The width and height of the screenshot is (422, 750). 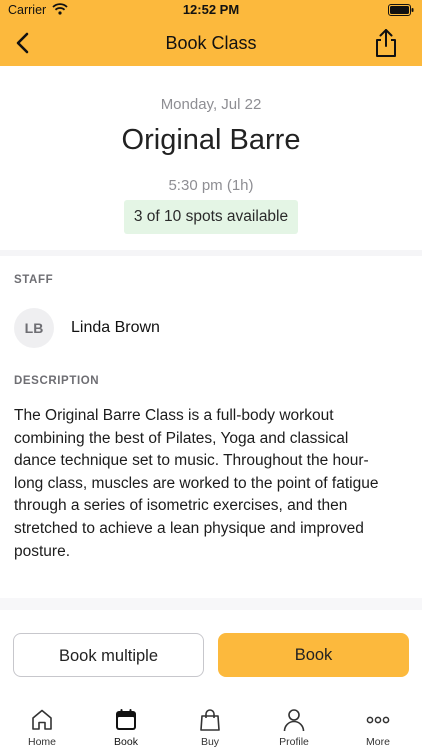 I want to click on staff-name: Linda Brown, so click(x=115, y=328).